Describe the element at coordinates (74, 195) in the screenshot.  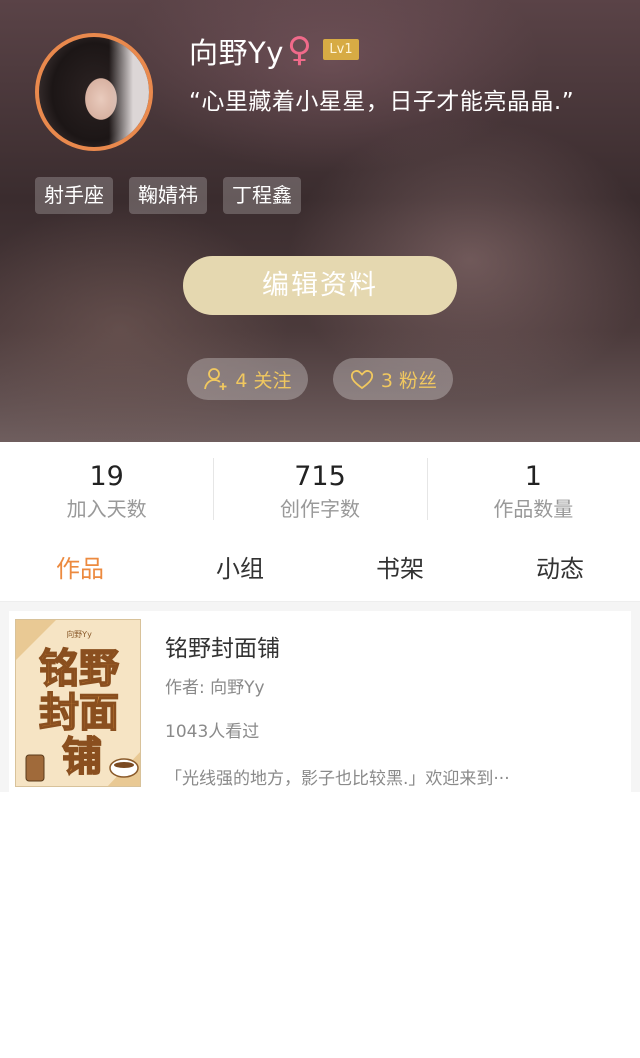
I see `tag-item: 射手座` at that location.